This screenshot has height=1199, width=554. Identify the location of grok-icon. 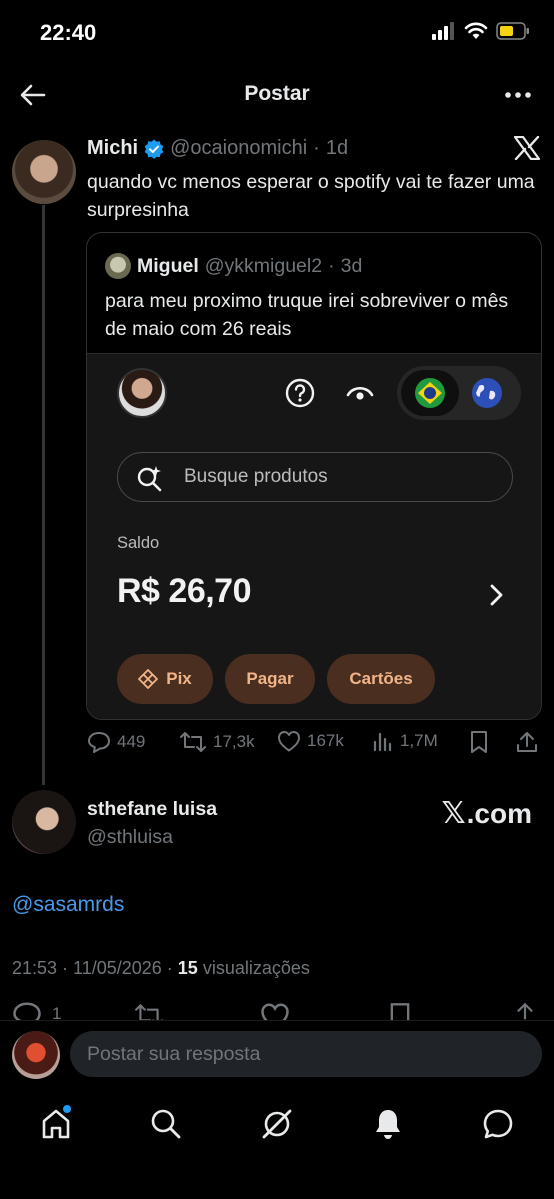
(277, 1124).